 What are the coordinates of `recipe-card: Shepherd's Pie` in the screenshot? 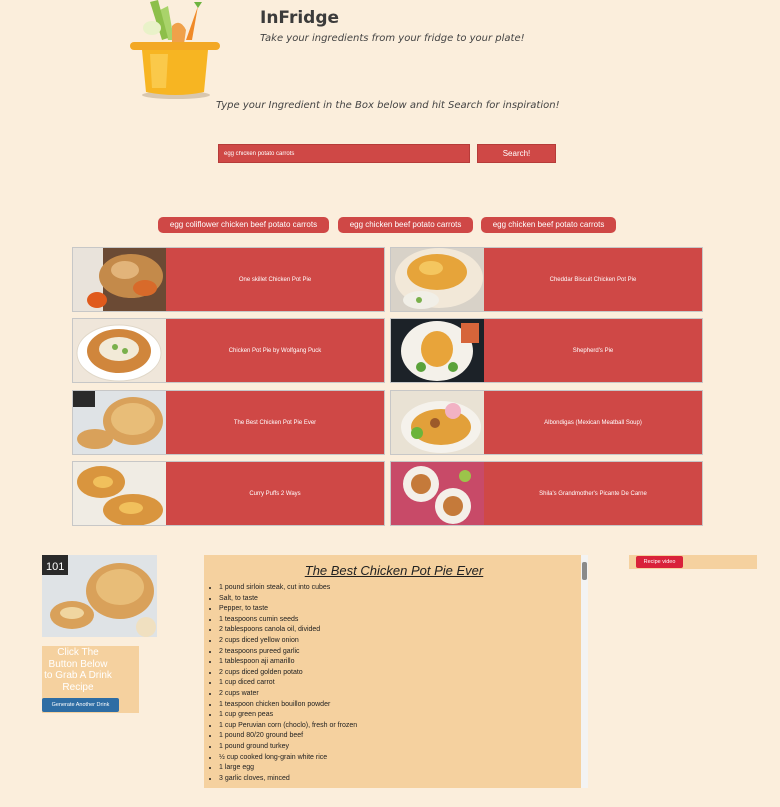 It's located at (546, 350).